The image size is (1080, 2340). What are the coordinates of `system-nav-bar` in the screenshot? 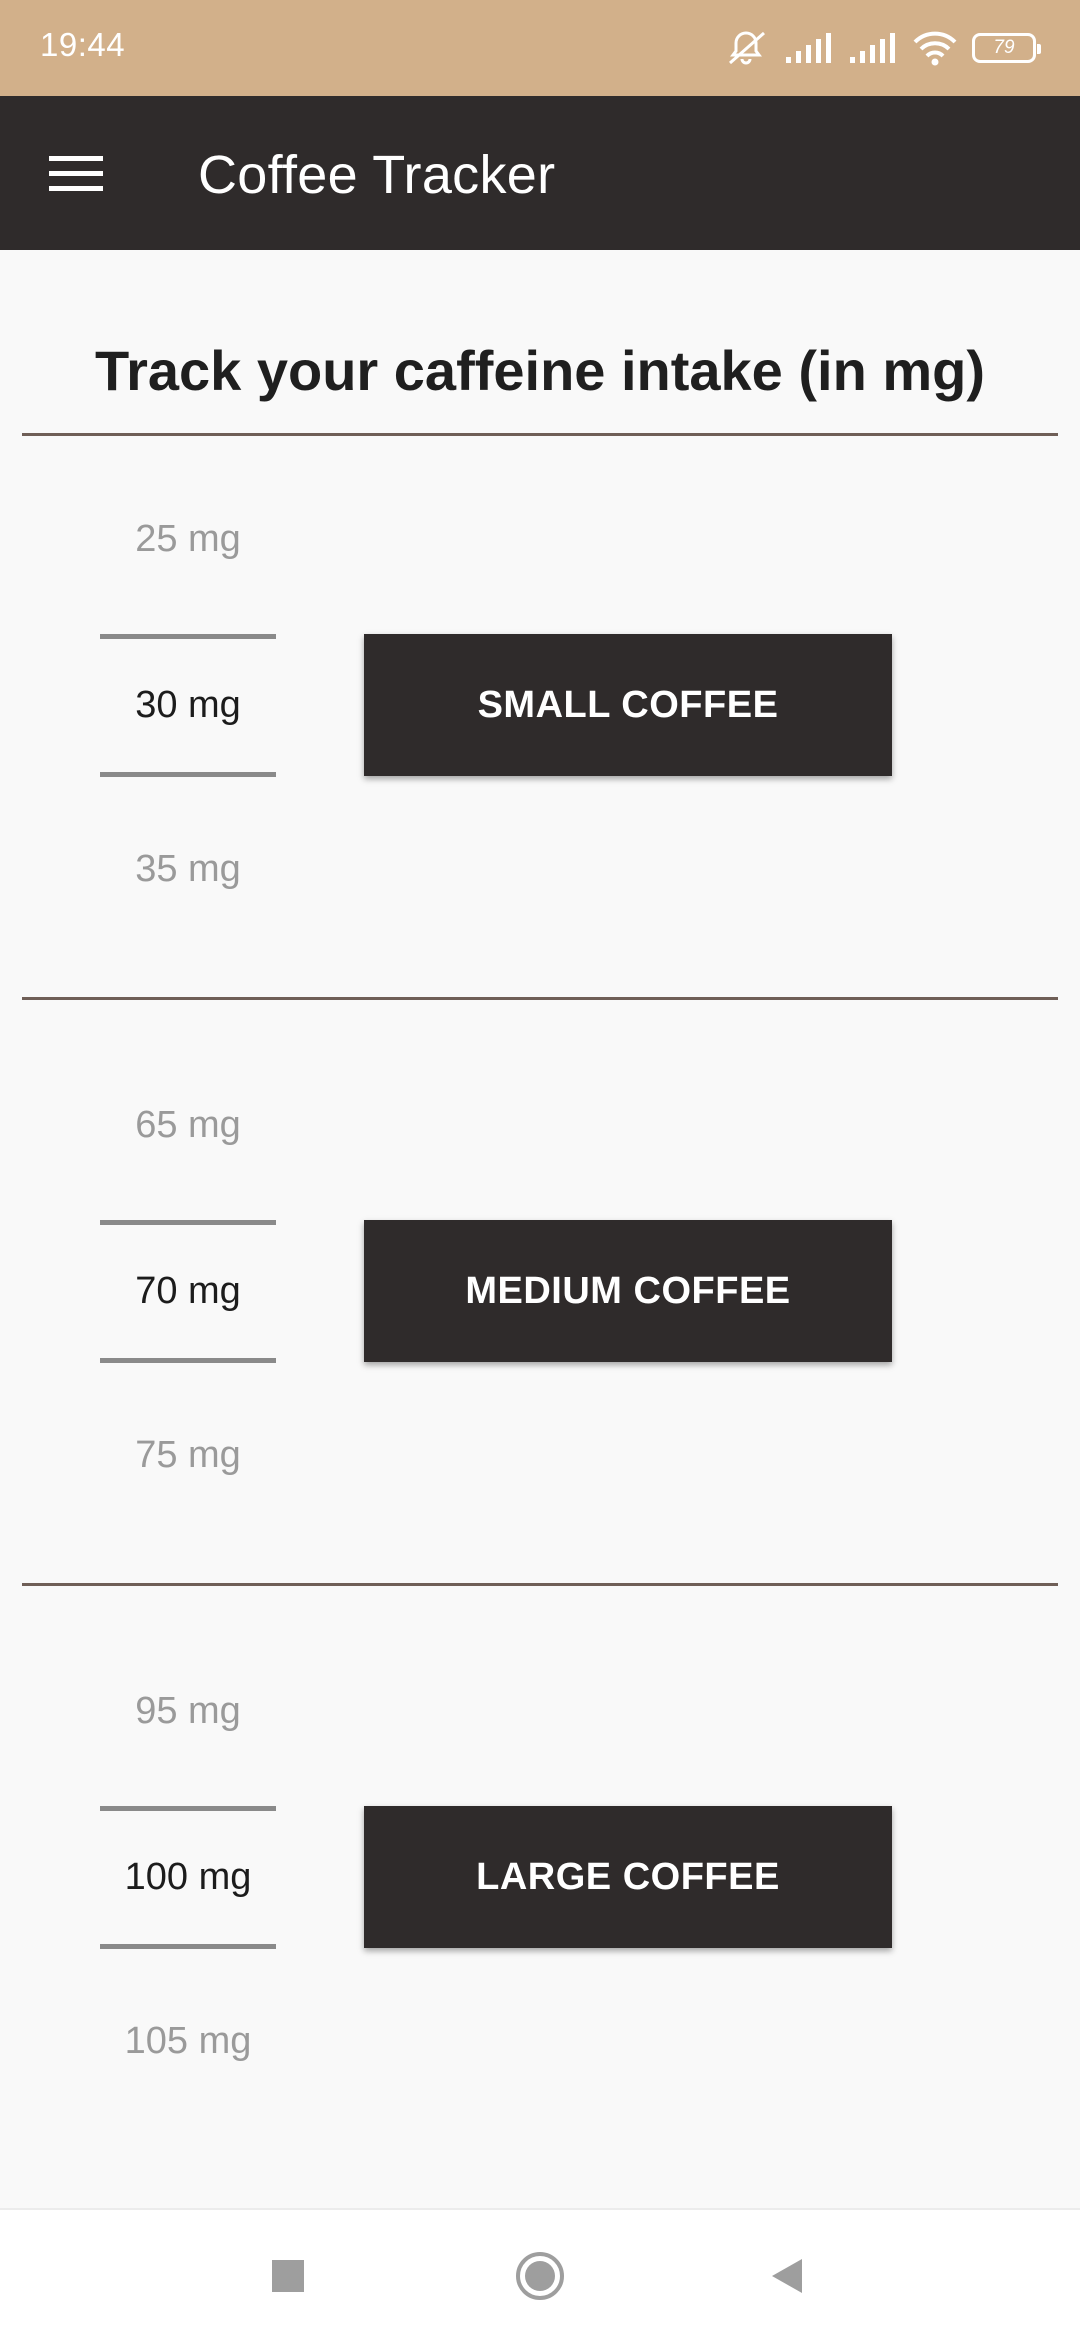 It's located at (540, 2274).